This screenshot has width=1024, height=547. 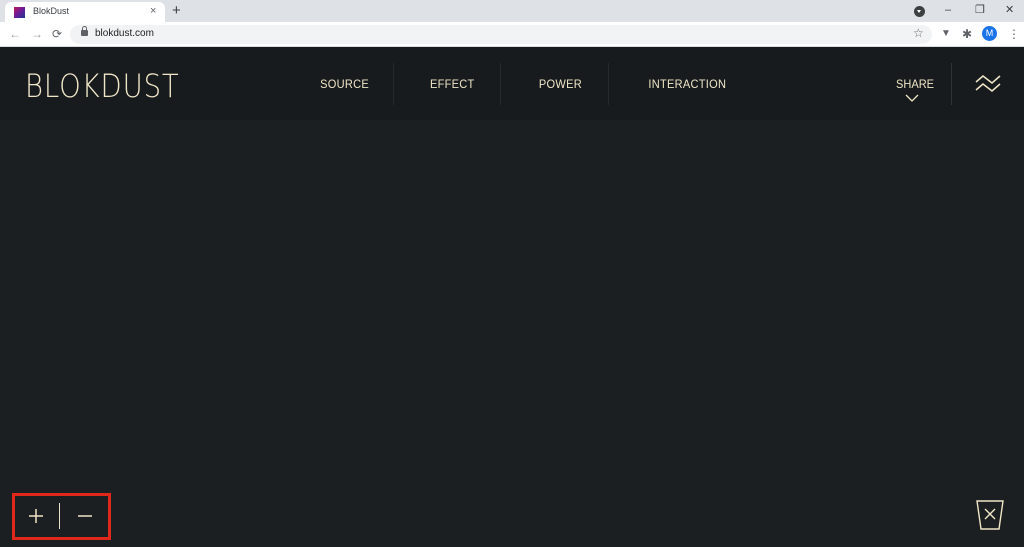 What do you see at coordinates (452, 84) in the screenshot?
I see `menu-effect: EFFECT` at bounding box center [452, 84].